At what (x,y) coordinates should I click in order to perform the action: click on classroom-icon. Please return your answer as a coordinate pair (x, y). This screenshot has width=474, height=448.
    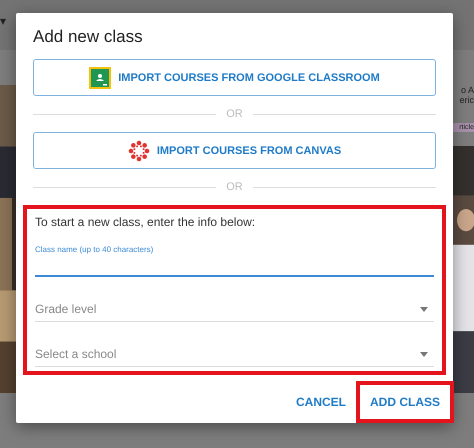
    Looking at the image, I should click on (100, 77).